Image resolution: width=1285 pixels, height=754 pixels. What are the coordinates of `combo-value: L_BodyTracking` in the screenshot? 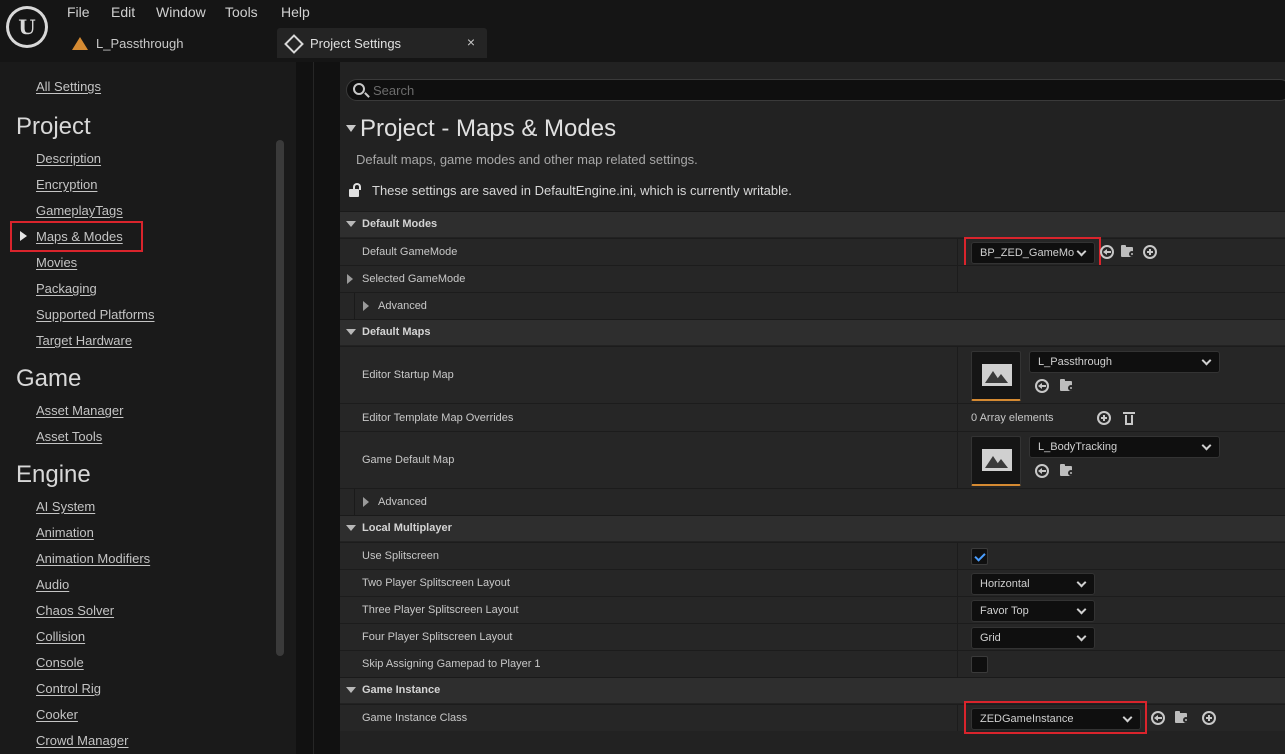 It's located at (1078, 447).